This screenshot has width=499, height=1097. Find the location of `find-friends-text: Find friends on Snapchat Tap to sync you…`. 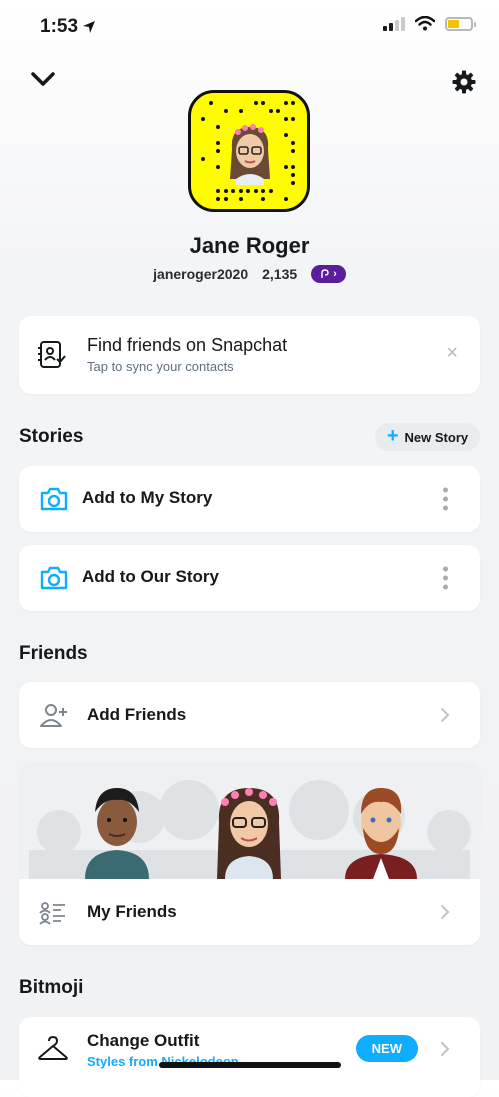

find-friends-text: Find friends on Snapchat Tap to sync you… is located at coordinates (187, 354).